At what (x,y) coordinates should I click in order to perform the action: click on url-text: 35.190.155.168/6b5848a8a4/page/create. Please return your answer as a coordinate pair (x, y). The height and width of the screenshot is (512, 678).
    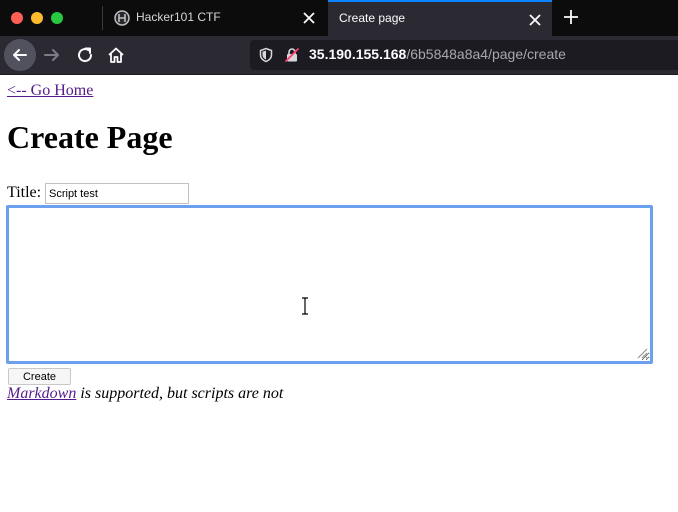
    Looking at the image, I should click on (437, 54).